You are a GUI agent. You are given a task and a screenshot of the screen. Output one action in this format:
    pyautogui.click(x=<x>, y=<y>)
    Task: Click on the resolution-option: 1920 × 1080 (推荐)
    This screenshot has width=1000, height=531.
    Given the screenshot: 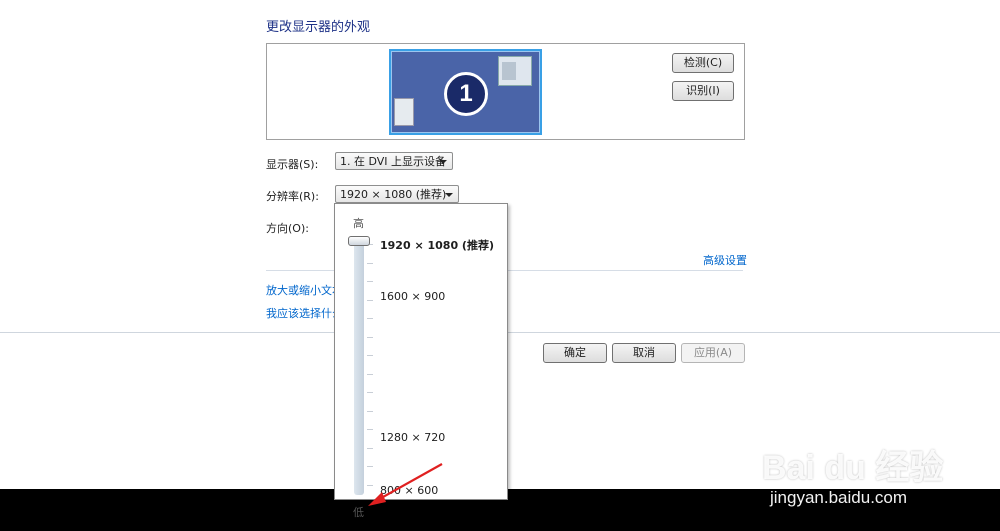 What is the action you would take?
    pyautogui.click(x=437, y=245)
    